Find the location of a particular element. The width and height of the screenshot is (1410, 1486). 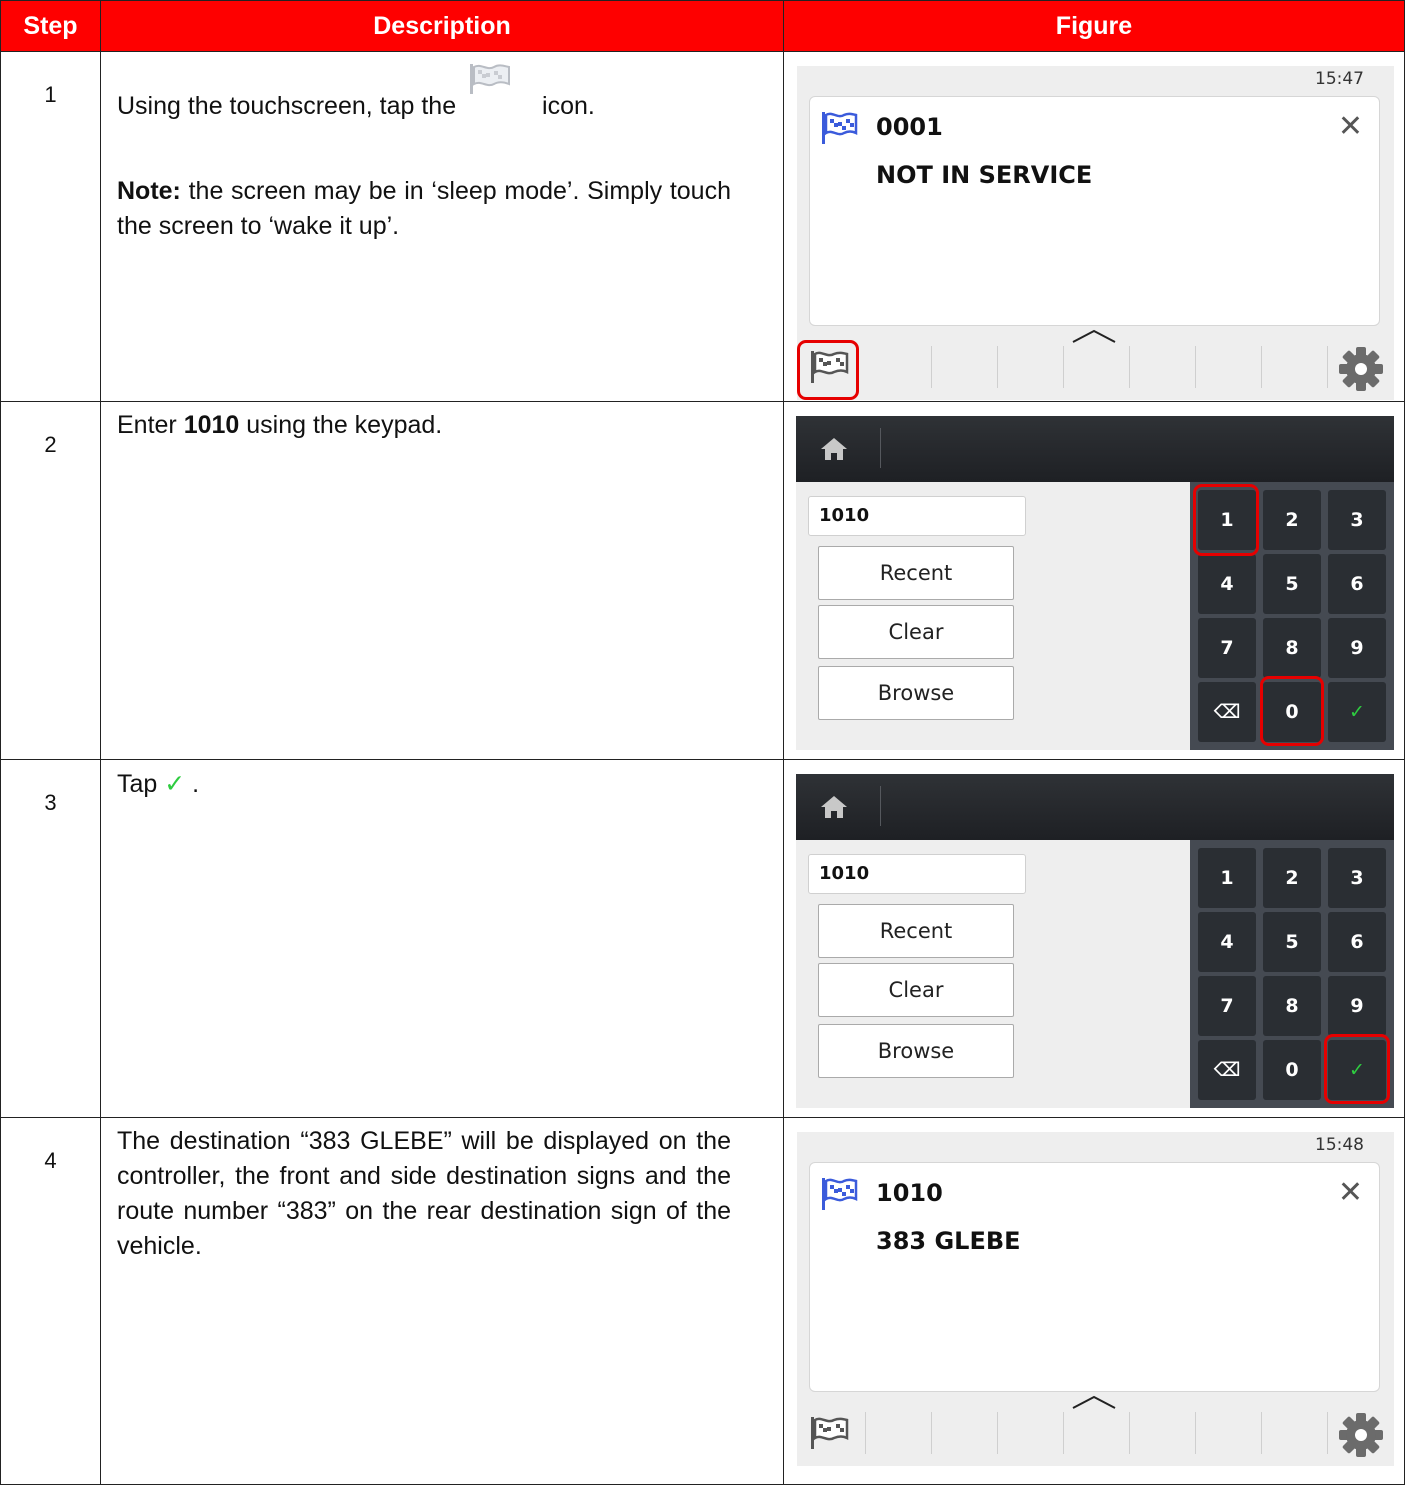

key-1: 1 is located at coordinates (1227, 878).